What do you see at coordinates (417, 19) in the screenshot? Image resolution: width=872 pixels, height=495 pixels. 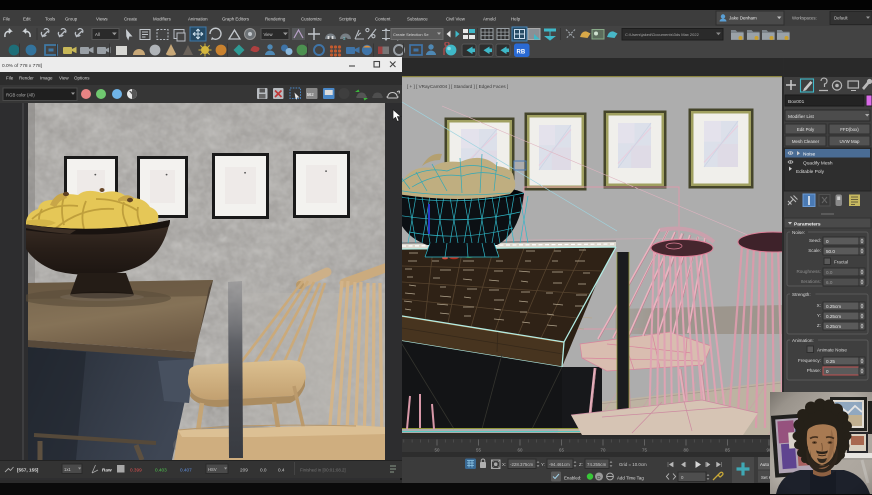 I see `svg-text: Substance` at bounding box center [417, 19].